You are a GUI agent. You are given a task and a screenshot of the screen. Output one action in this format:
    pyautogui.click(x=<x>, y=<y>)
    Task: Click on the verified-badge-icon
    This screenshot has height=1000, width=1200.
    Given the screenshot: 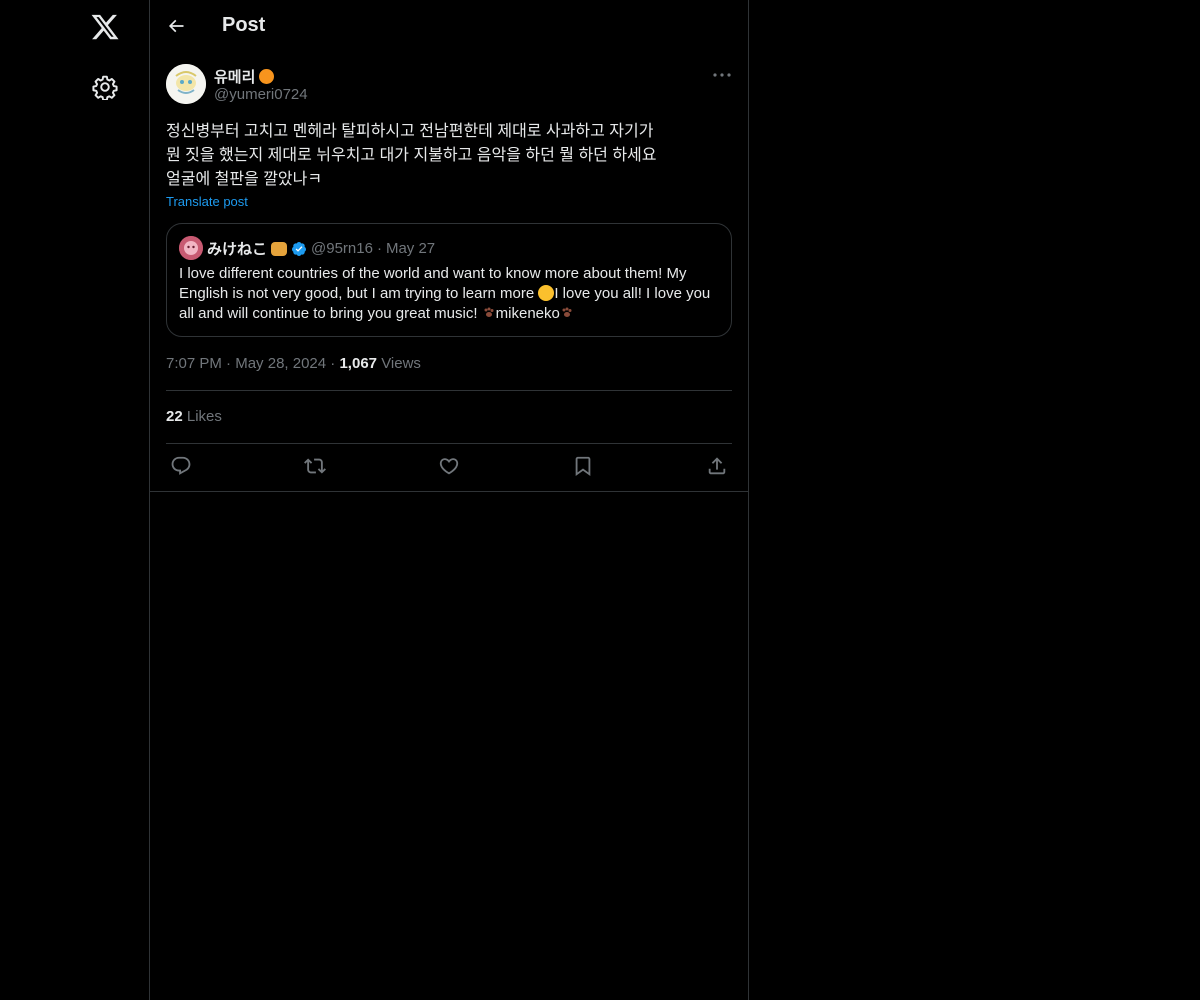 What is the action you would take?
    pyautogui.click(x=299, y=249)
    